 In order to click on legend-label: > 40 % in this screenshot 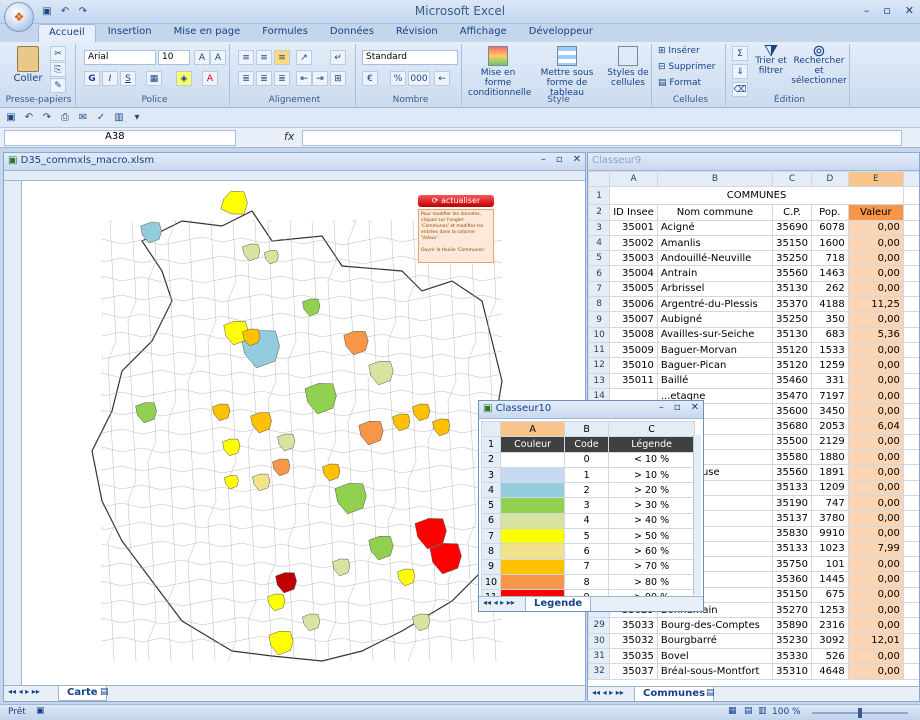, I will do `click(652, 521)`.